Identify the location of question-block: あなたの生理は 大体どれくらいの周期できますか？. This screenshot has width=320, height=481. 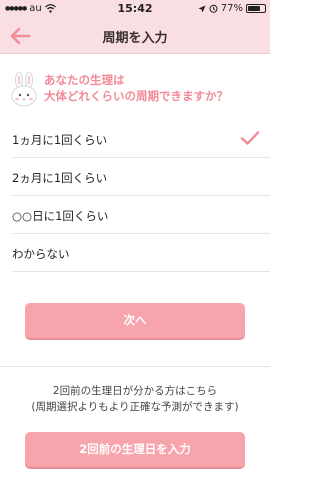
(138, 90).